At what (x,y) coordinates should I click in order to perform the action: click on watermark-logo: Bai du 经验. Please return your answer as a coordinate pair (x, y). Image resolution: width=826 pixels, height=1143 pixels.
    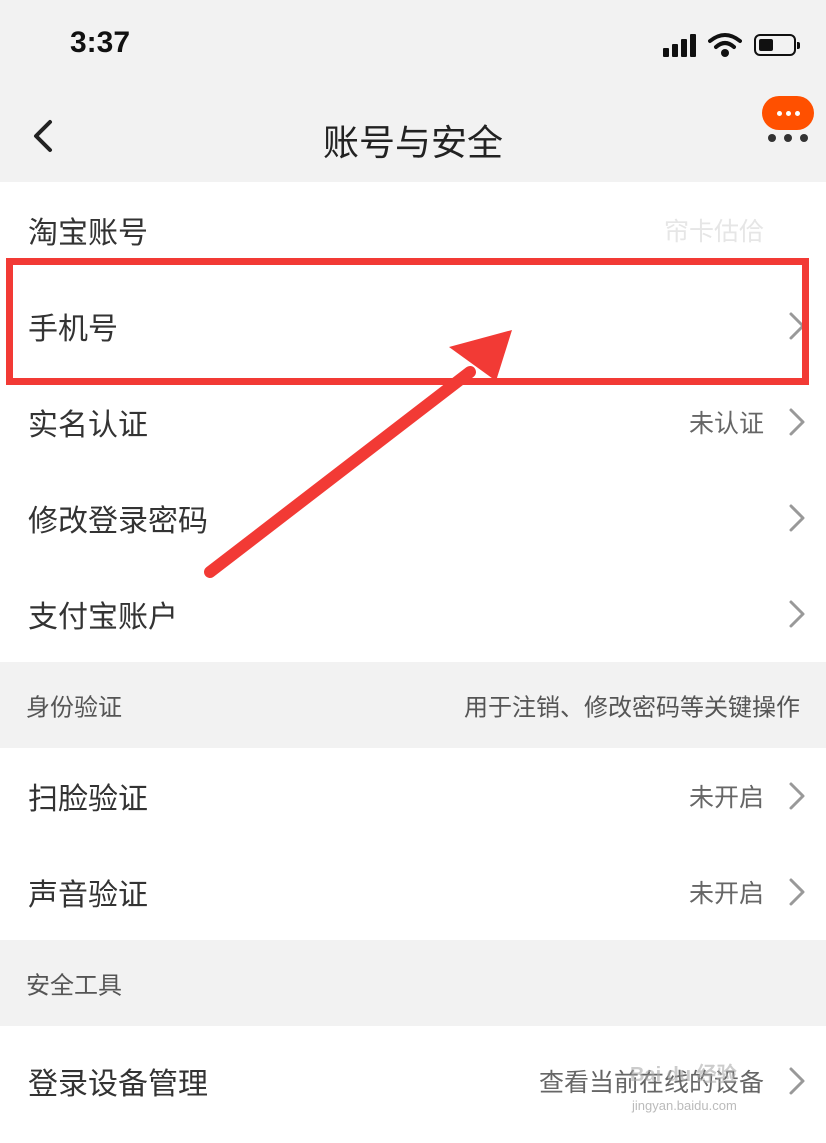
    Looking at the image, I should click on (683, 1075).